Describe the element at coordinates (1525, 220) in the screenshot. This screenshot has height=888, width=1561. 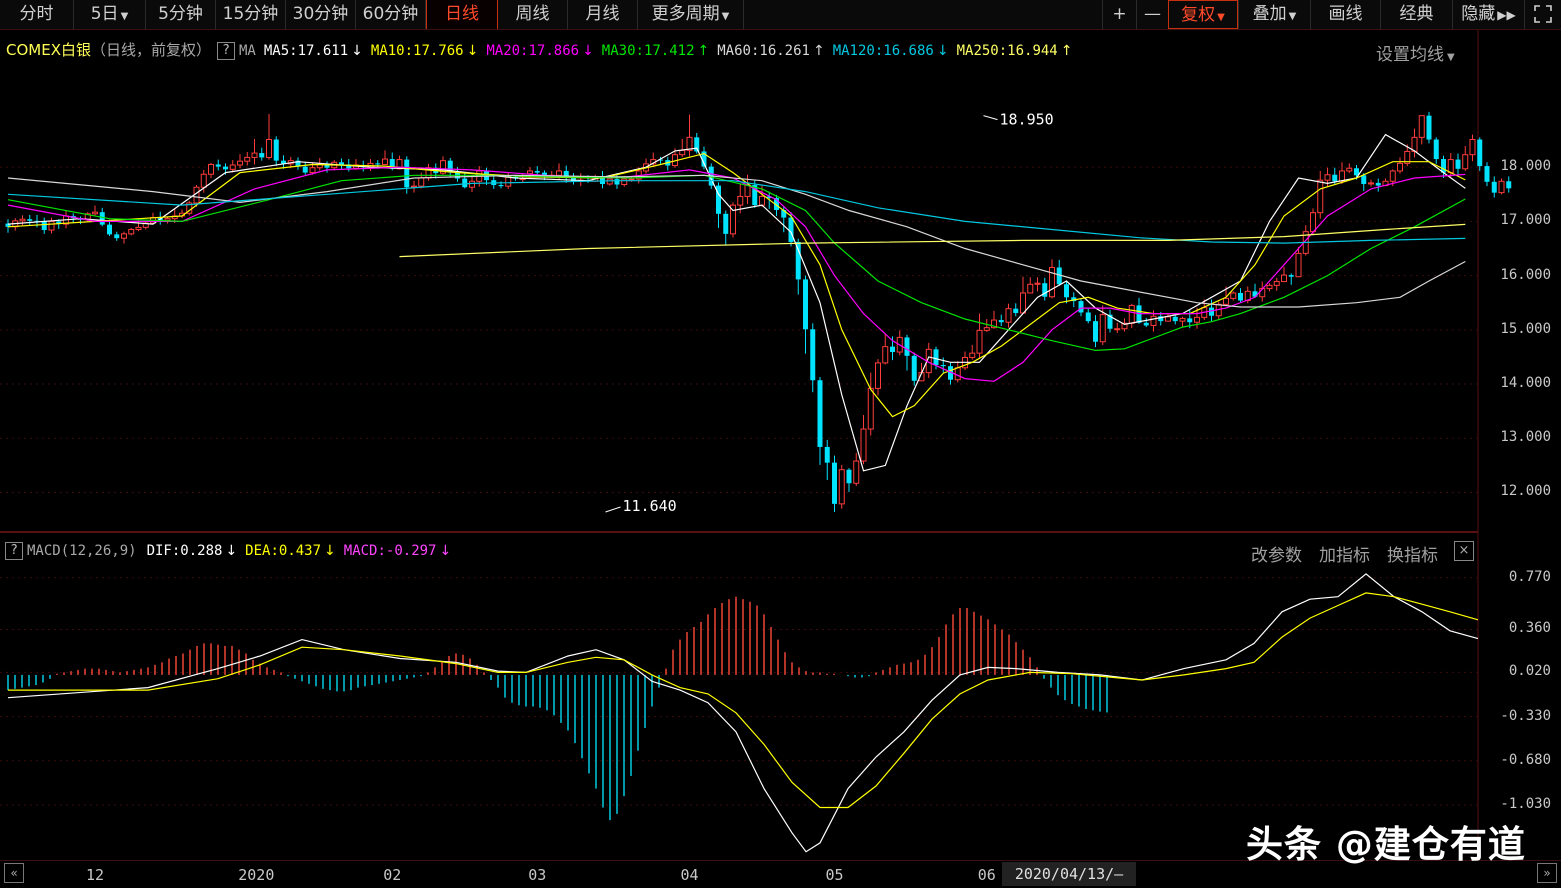
I see `price-tick-label: 17.000` at that location.